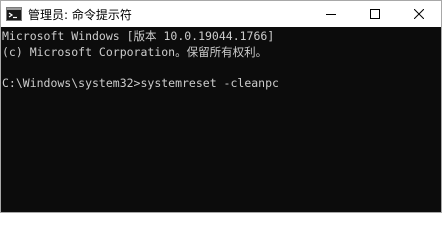 This screenshot has width=442, height=240. I want to click on minimize-icon, so click(331, 14).